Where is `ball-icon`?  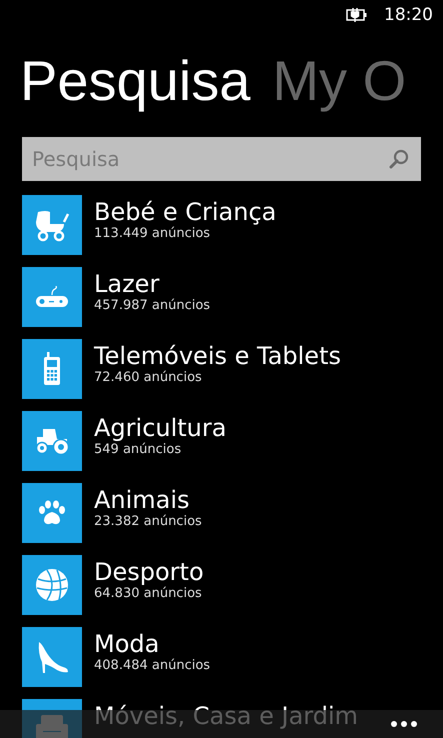 ball-icon is located at coordinates (52, 585).